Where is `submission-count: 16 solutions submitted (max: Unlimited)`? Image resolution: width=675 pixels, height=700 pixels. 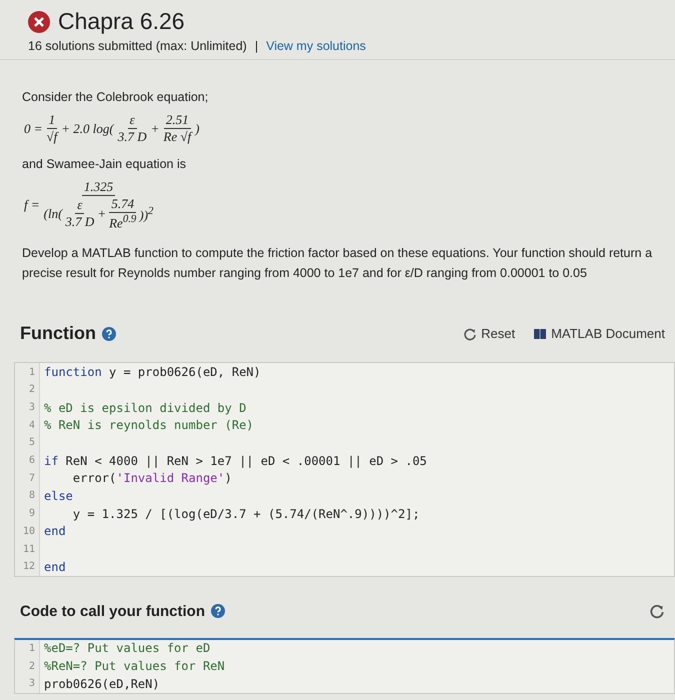 submission-count: 16 solutions submitted (max: Unlimited) is located at coordinates (137, 46).